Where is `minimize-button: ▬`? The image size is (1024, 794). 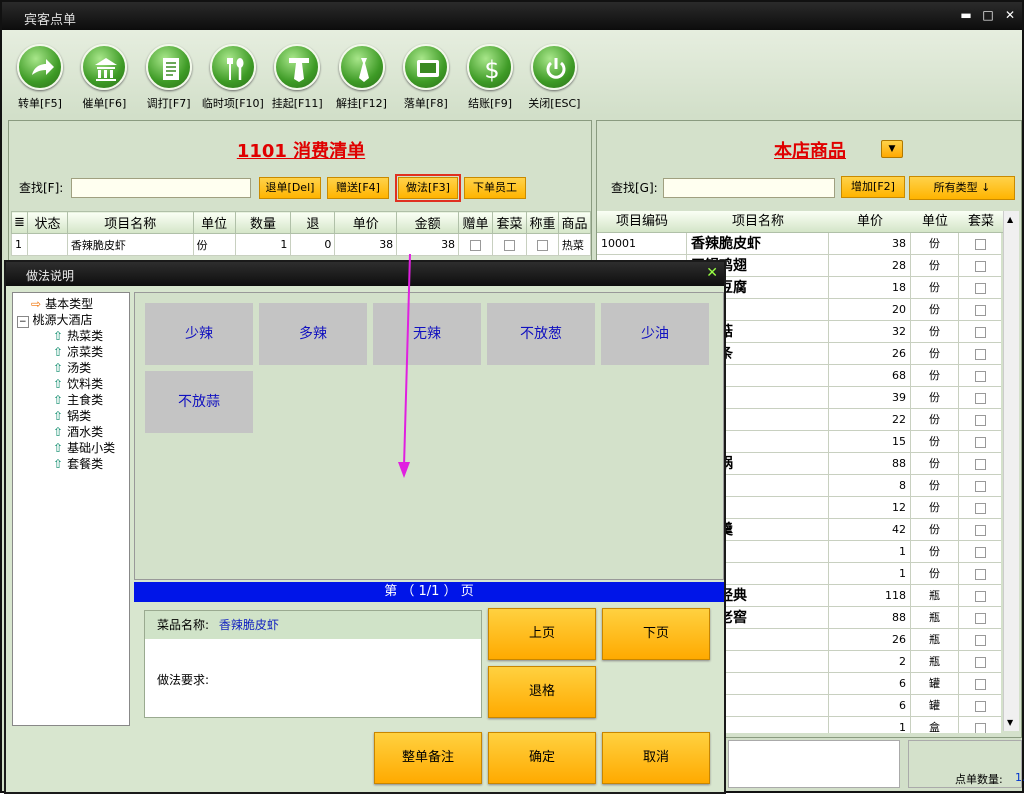 minimize-button: ▬ is located at coordinates (966, 15).